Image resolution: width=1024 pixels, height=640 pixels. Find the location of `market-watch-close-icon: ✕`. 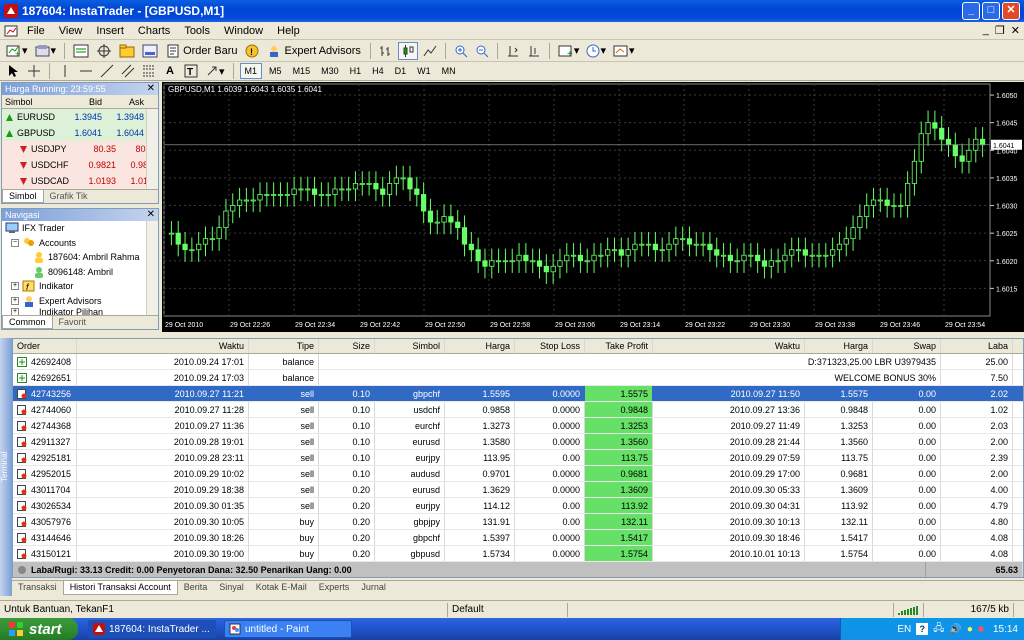

market-watch-close-icon: ✕ is located at coordinates (151, 89).